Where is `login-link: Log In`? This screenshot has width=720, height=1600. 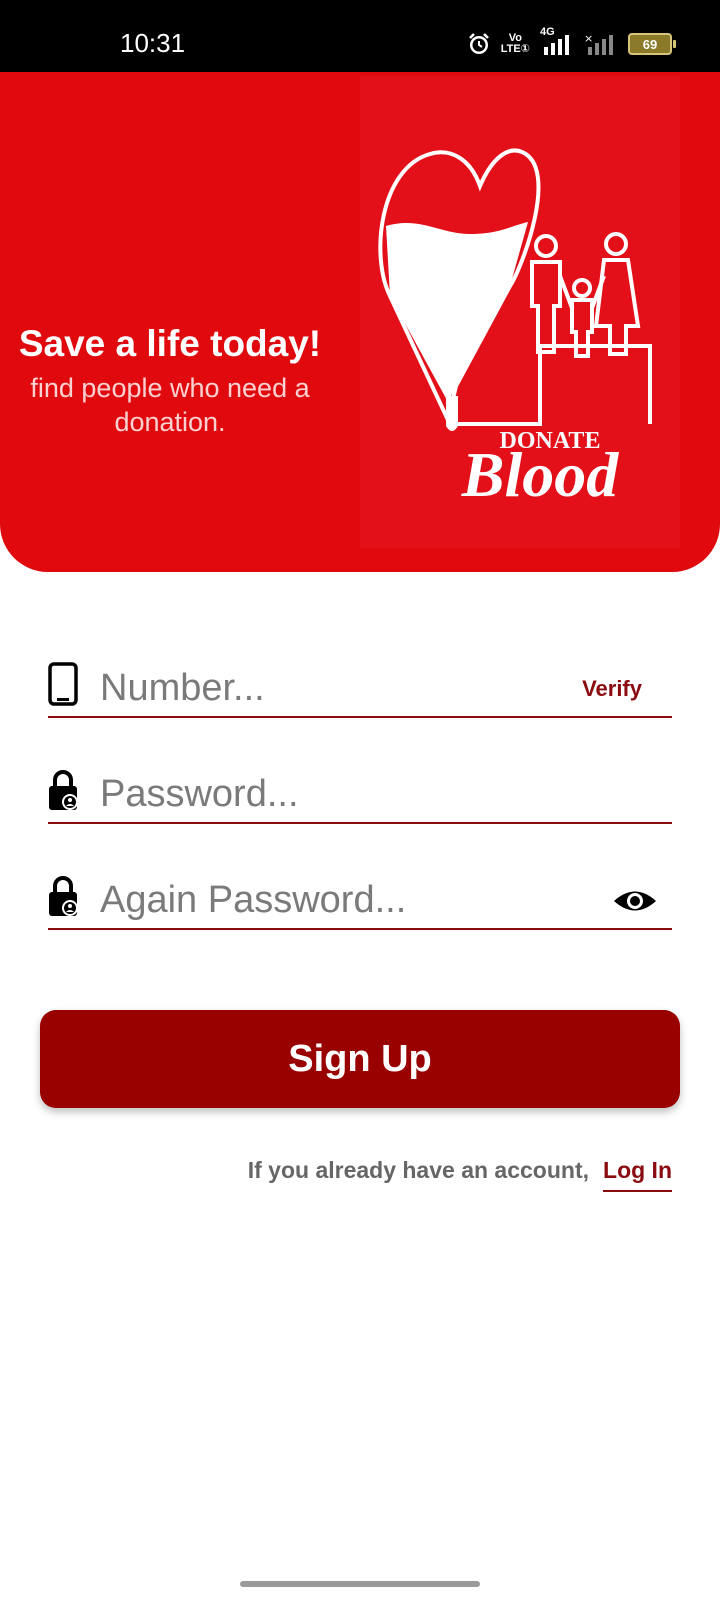
login-link: Log In is located at coordinates (637, 1174).